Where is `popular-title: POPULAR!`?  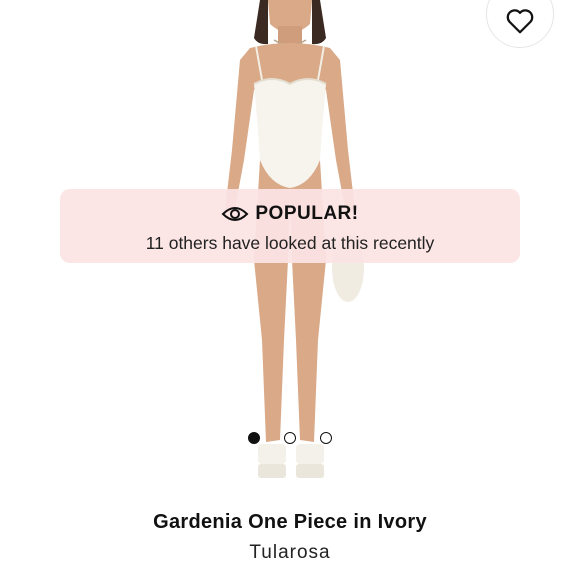 popular-title: POPULAR! is located at coordinates (307, 213).